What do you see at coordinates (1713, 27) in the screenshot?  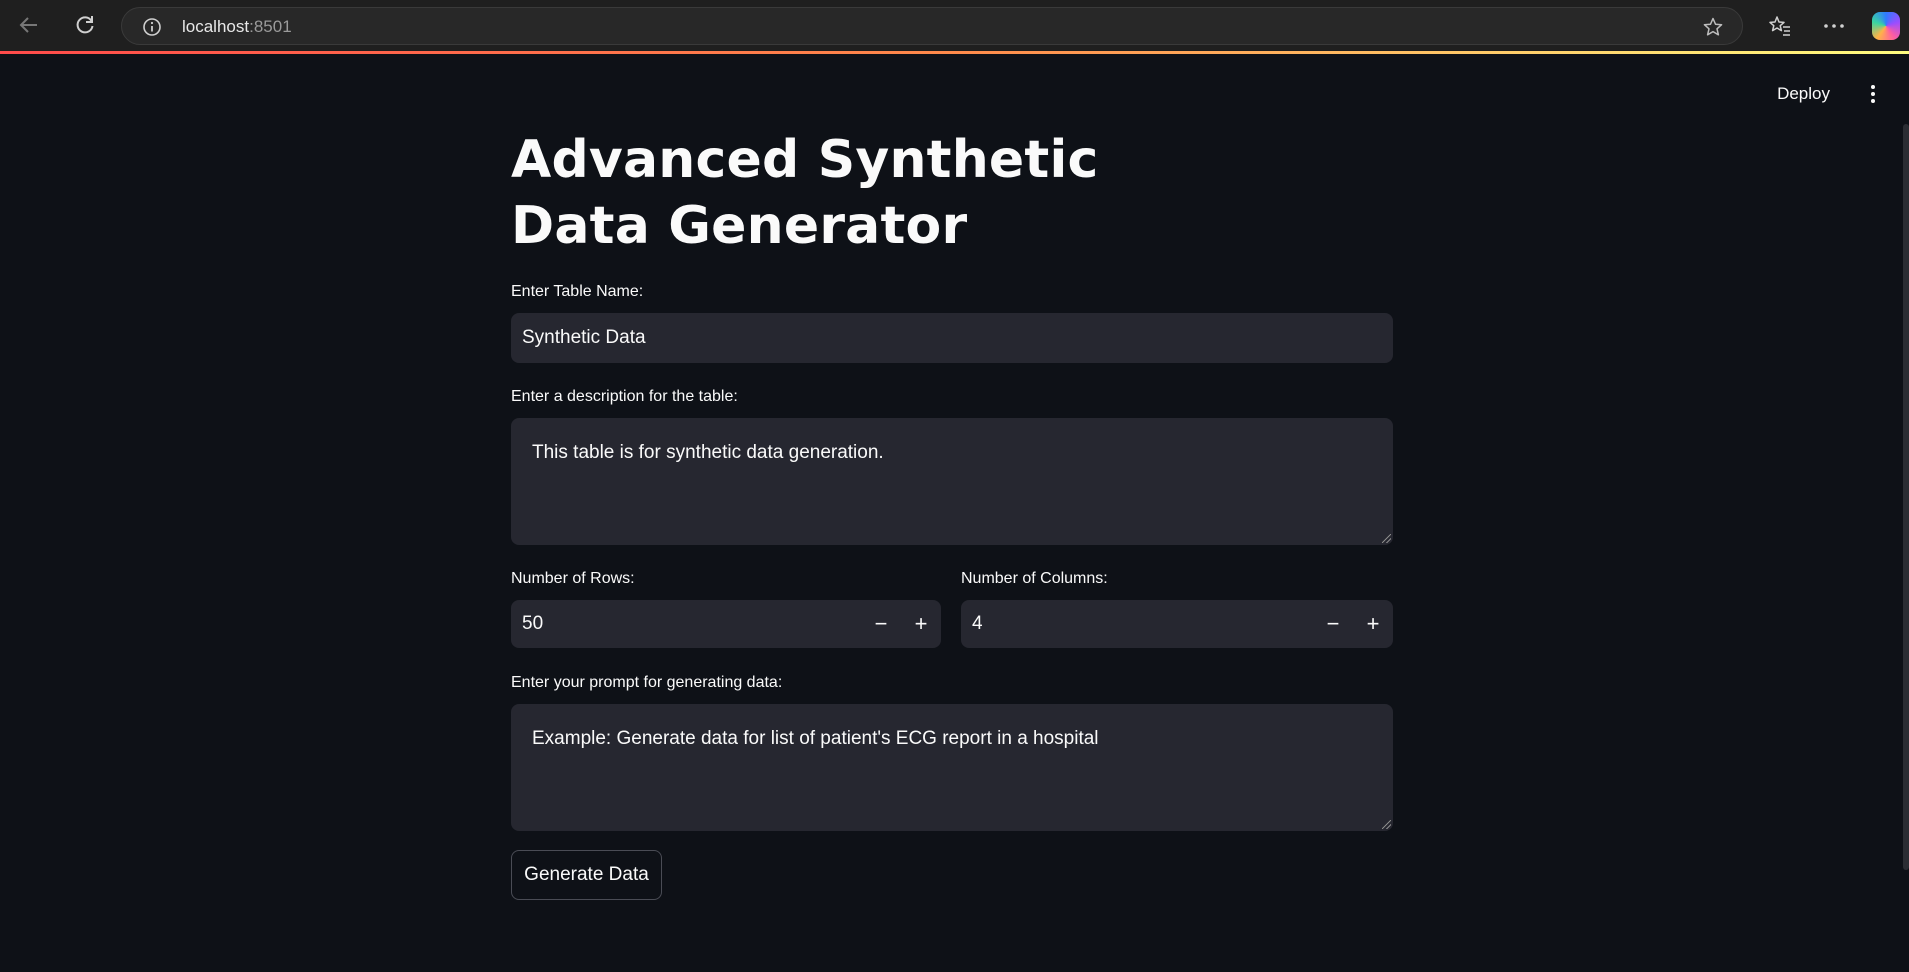 I see `favorite-star-icon` at bounding box center [1713, 27].